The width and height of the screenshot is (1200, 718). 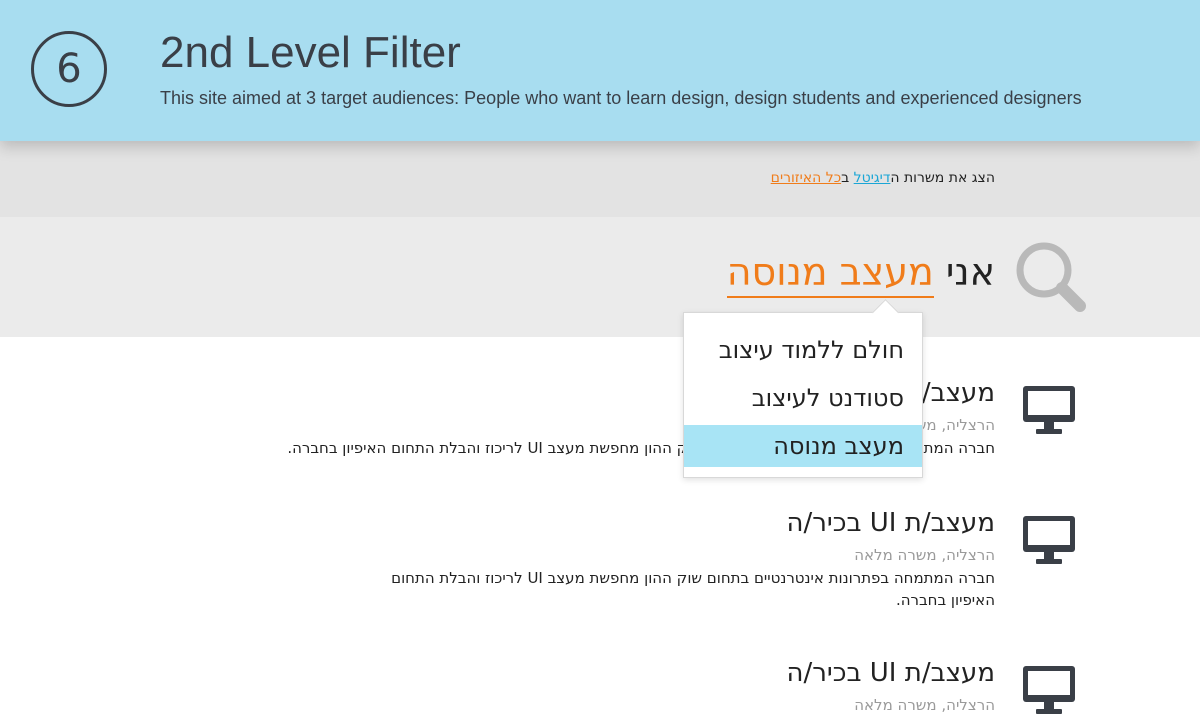 I want to click on audience-sentence: אני מעצב מנוסה, so click(x=860, y=274).